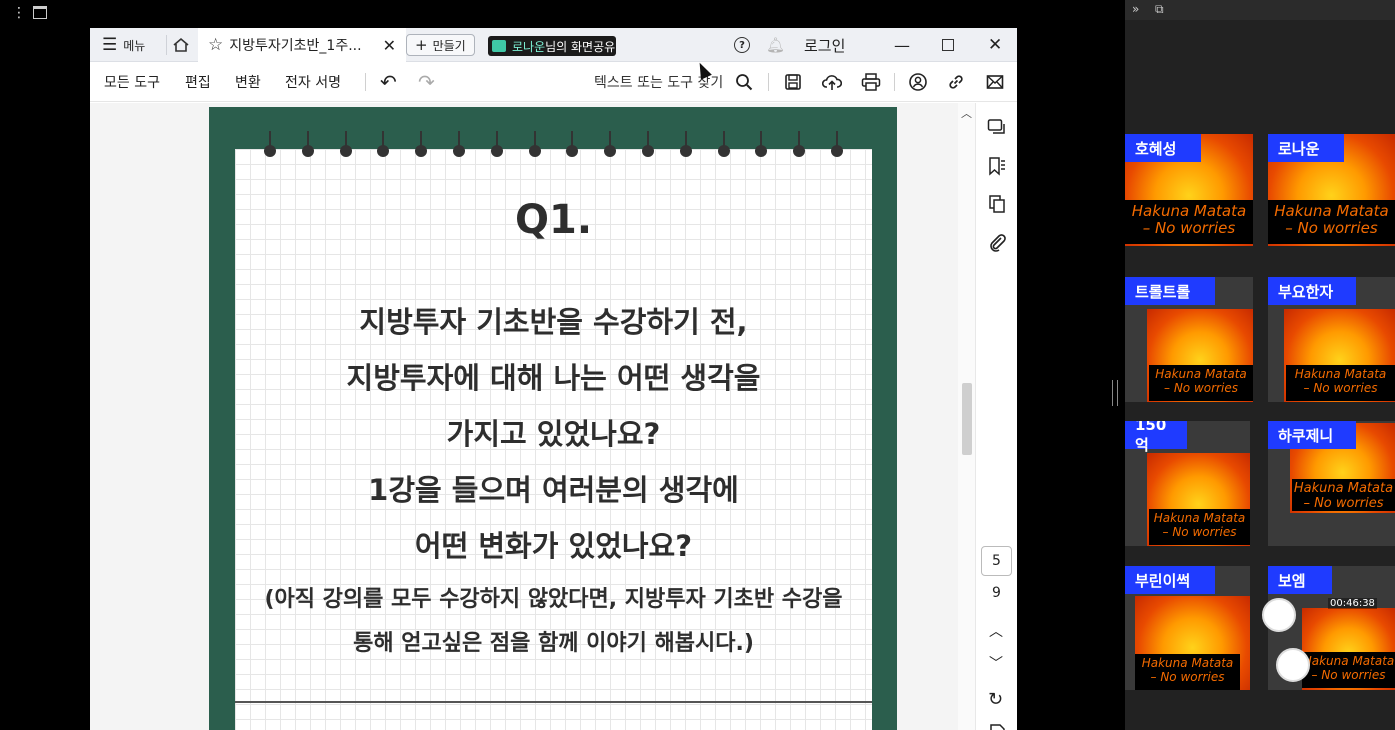  I want to click on note-line: (아직 강의를 모두 수강하지 않았다면, 지방투자 기초반 수강을, so click(553, 599).